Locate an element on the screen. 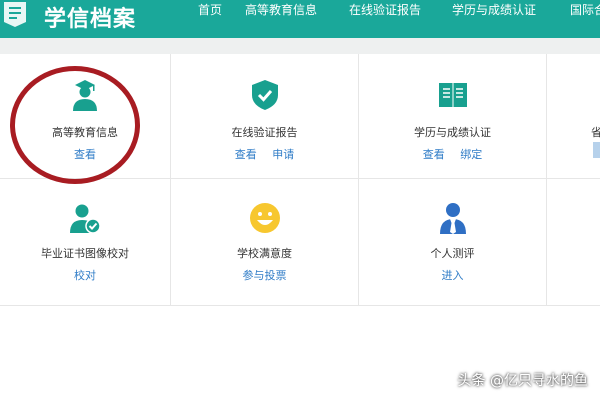  nav-online-verification-report: 在线验证报告 is located at coordinates (385, 9).